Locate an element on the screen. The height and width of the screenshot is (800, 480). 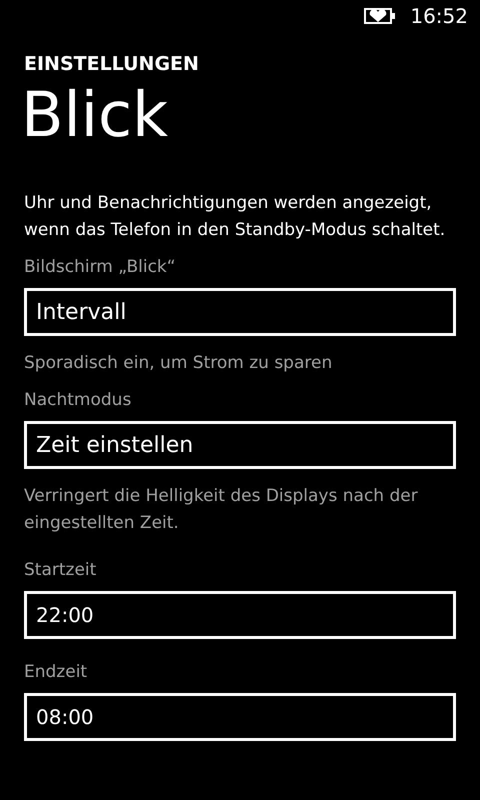
page-title: Blick is located at coordinates (95, 115).